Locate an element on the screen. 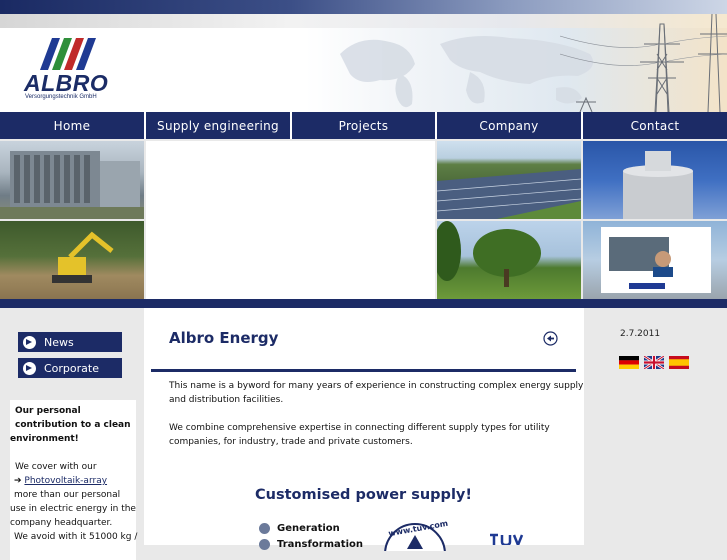  page-title: Albro Energy is located at coordinates (224, 338).